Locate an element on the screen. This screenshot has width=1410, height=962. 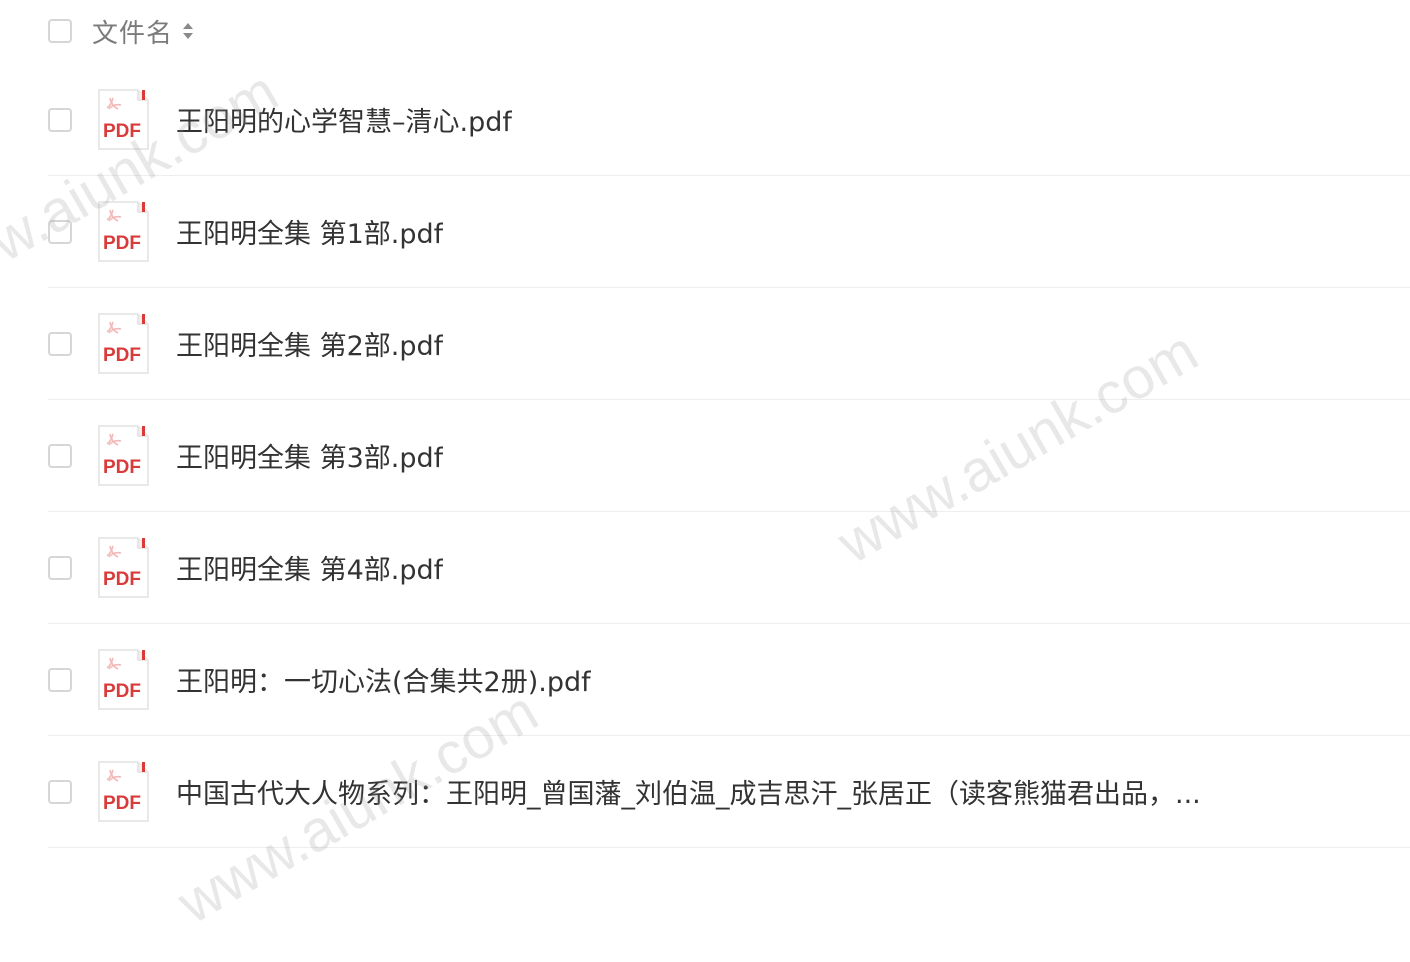
file-name: 王阳明全集 第1部.pdf is located at coordinates (309, 231).